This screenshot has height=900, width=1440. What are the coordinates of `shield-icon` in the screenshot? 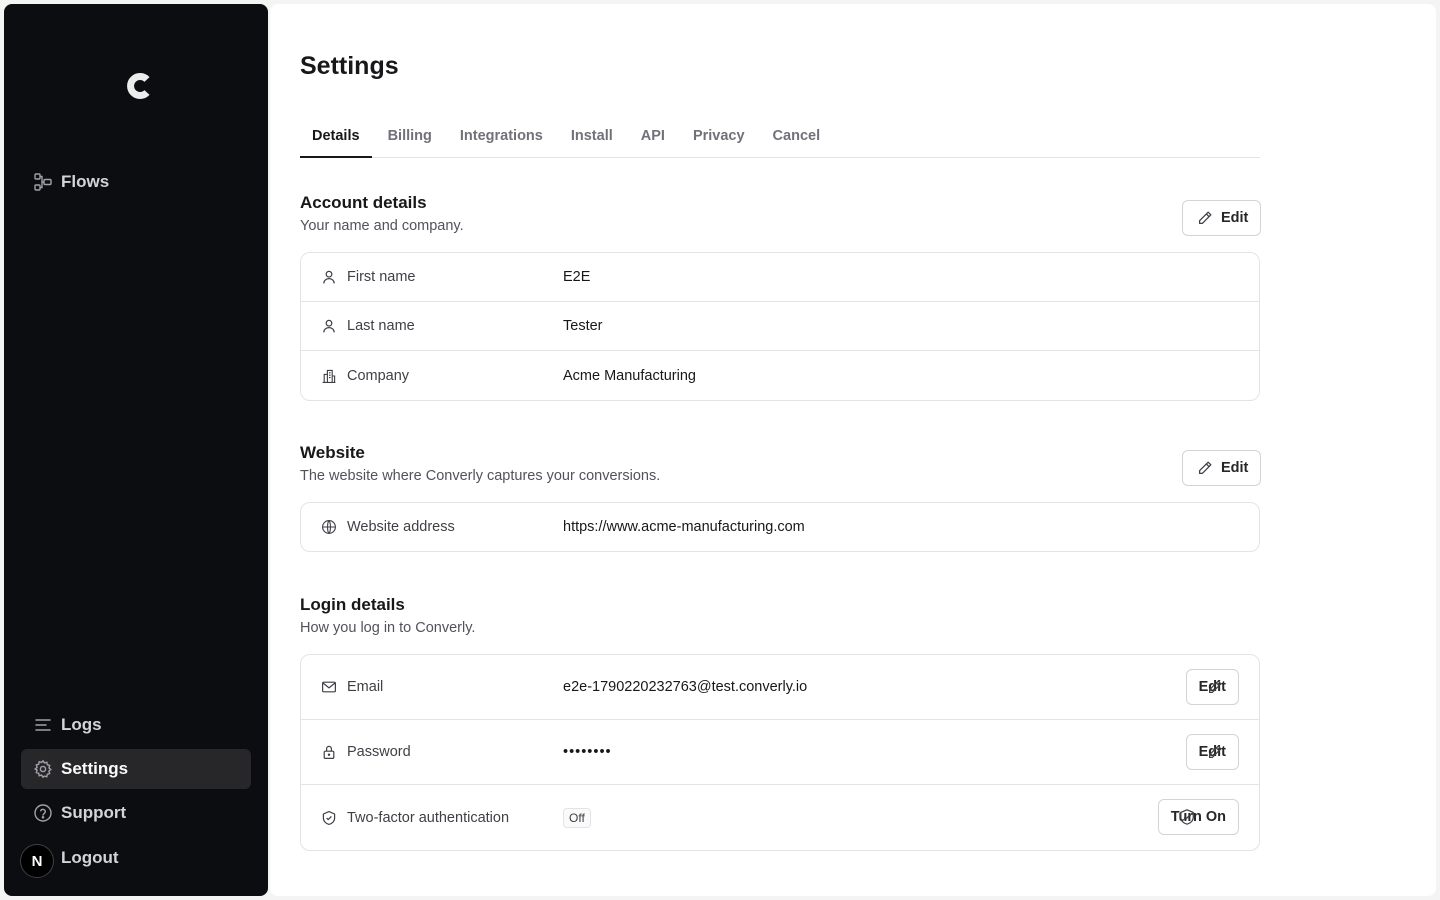 It's located at (329, 818).